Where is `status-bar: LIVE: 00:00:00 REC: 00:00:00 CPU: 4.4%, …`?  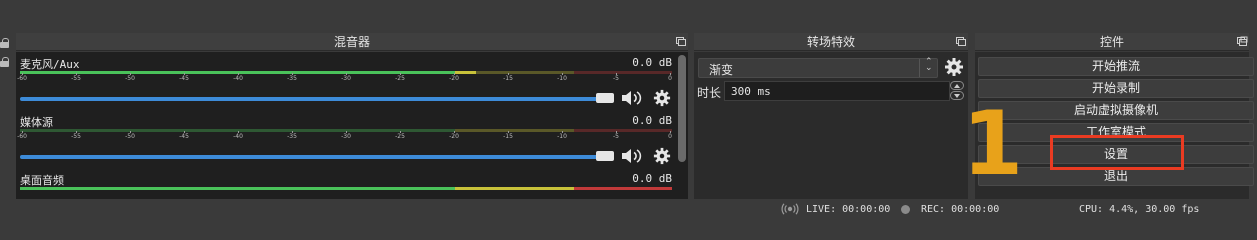 status-bar: LIVE: 00:00:00 REC: 00:00:00 CPU: 4.4%, … is located at coordinates (628, 210).